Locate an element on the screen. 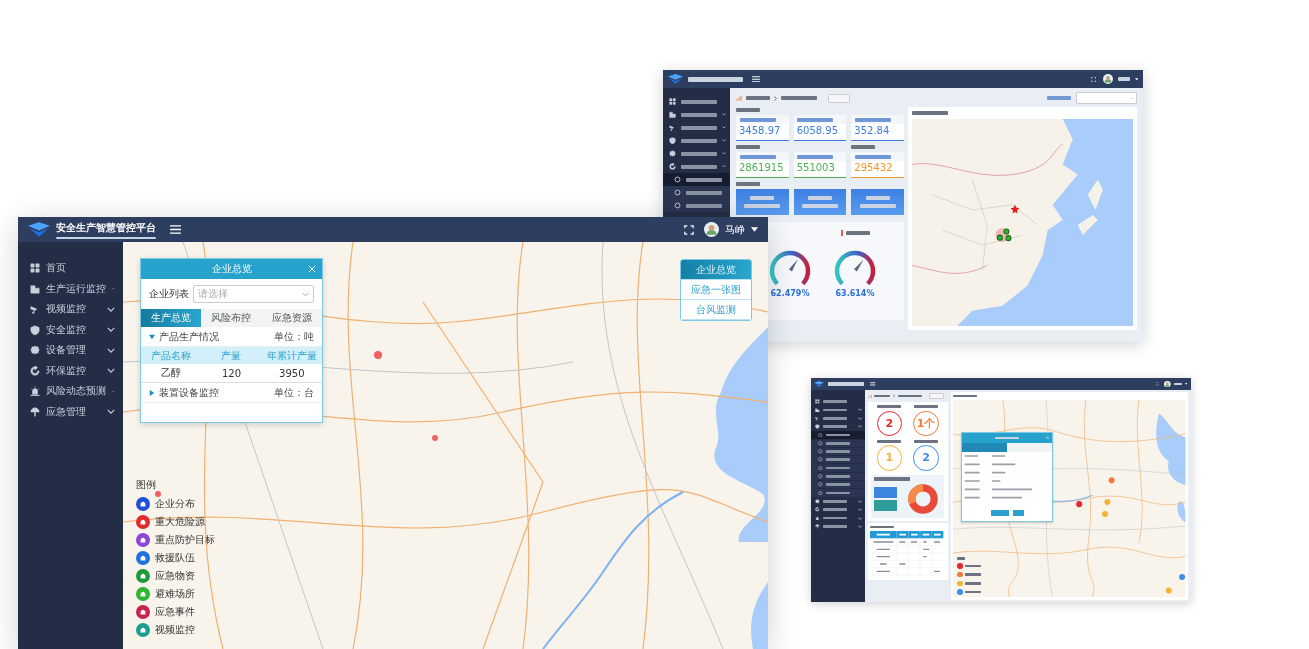 The image size is (1309, 649). umbrella-icon is located at coordinates (817, 526).